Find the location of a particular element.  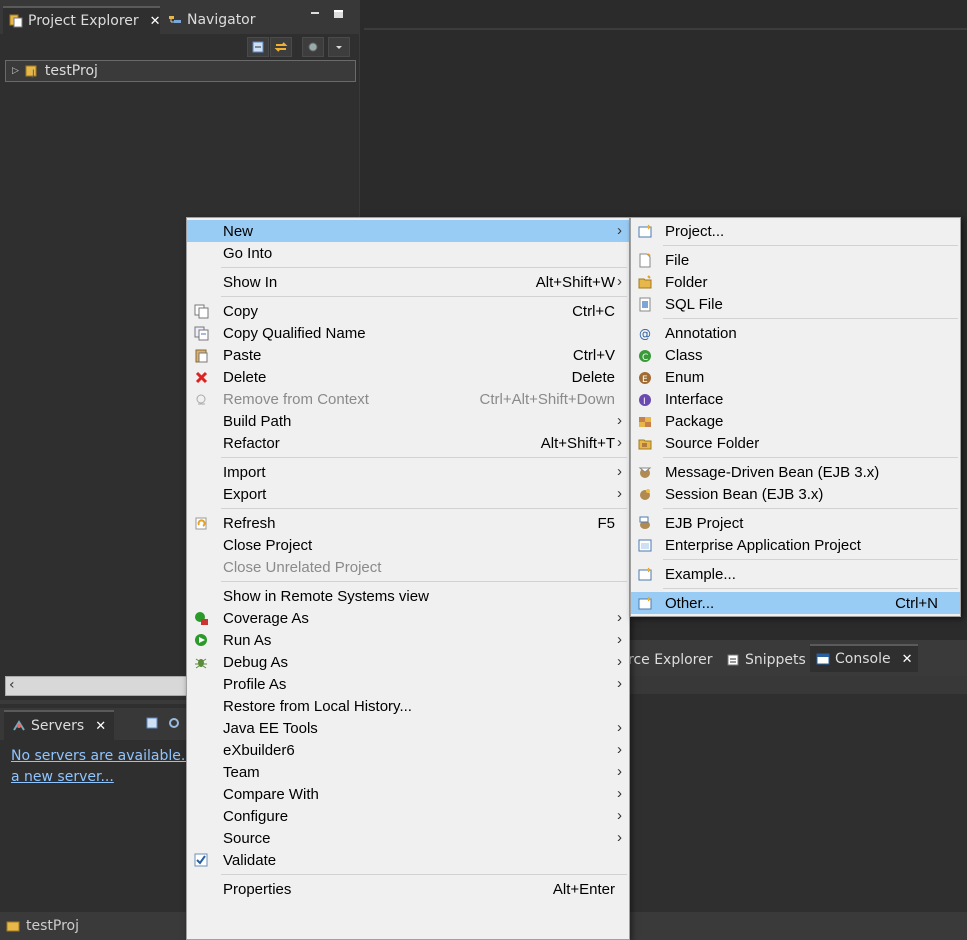

menu-item-label: Properties is located at coordinates (257, 889).